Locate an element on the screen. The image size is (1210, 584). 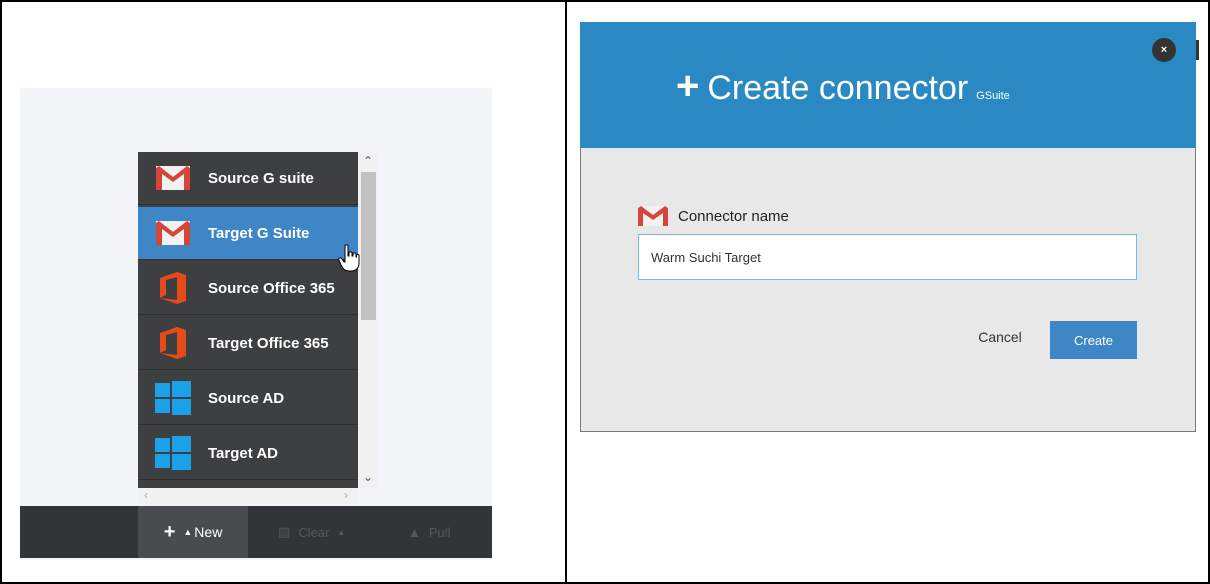
dropdown-item: Target Office 365 is located at coordinates (248, 343).